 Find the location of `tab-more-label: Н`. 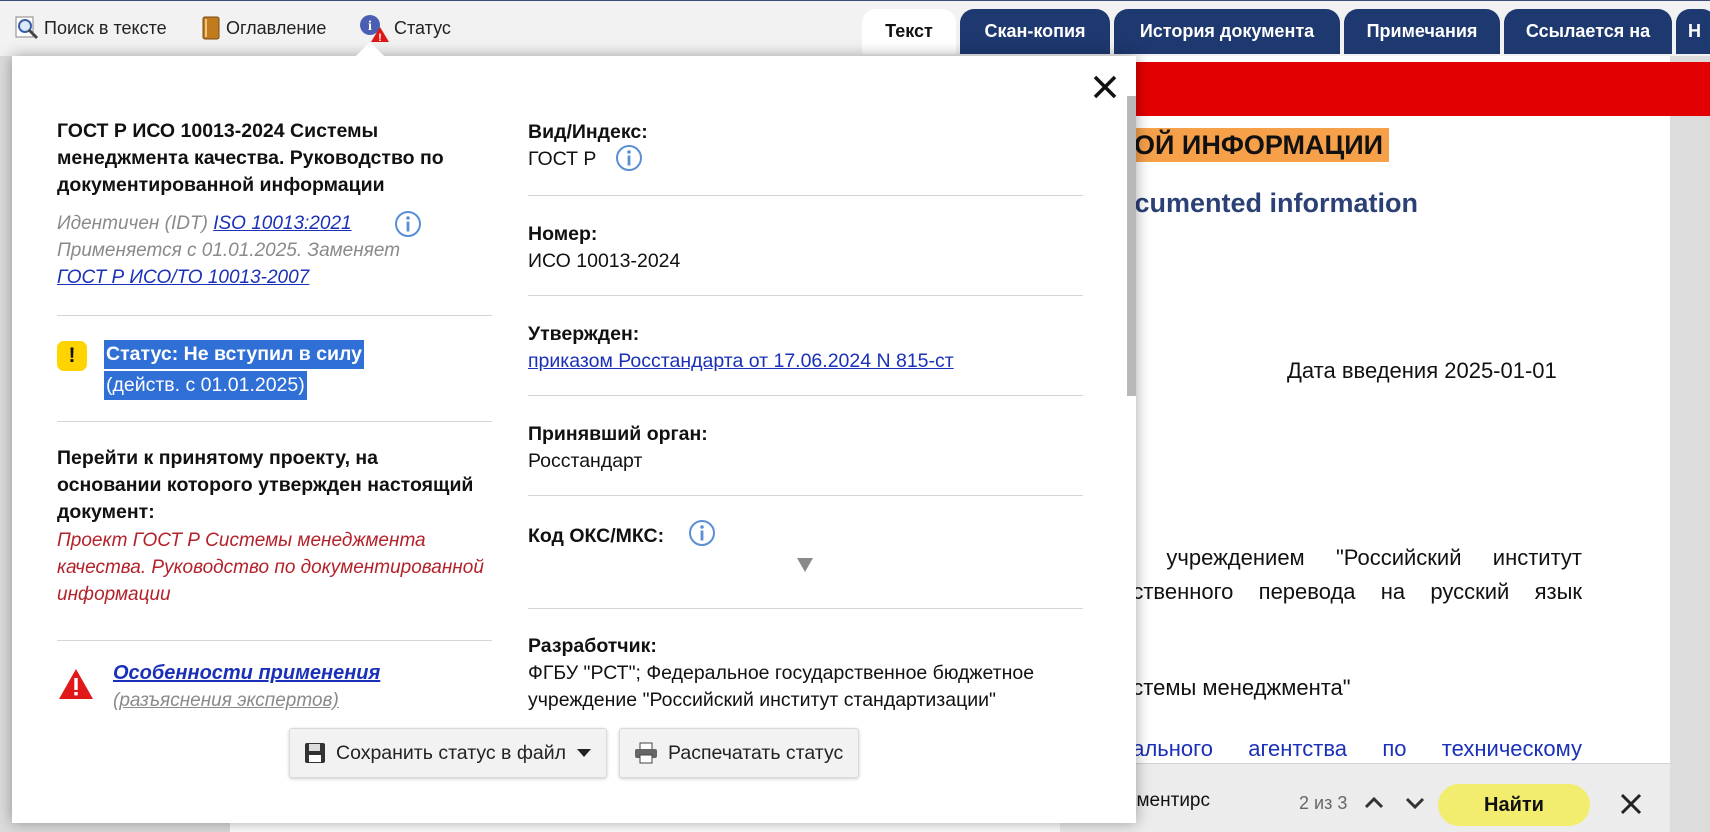

tab-more-label: Н is located at coordinates (1694, 31).